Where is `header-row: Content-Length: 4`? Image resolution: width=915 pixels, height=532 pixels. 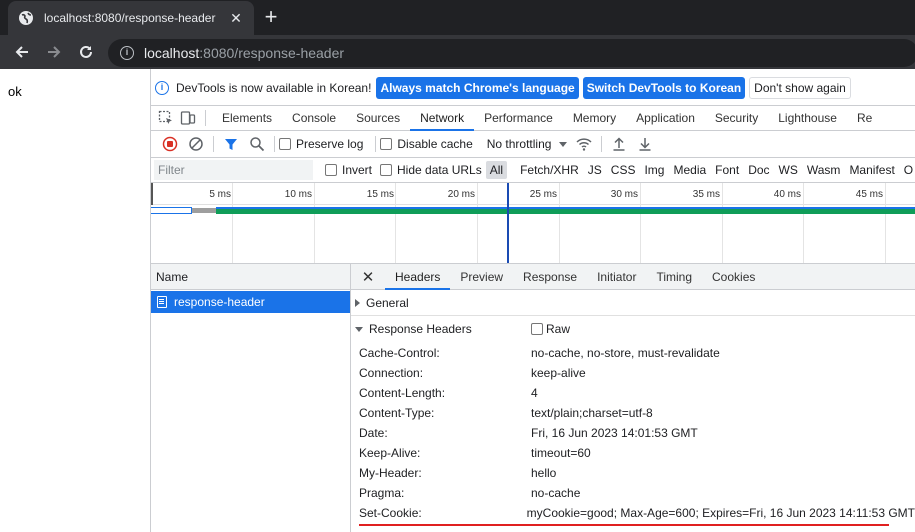
header-row: Content-Length: 4 is located at coordinates (633, 393).